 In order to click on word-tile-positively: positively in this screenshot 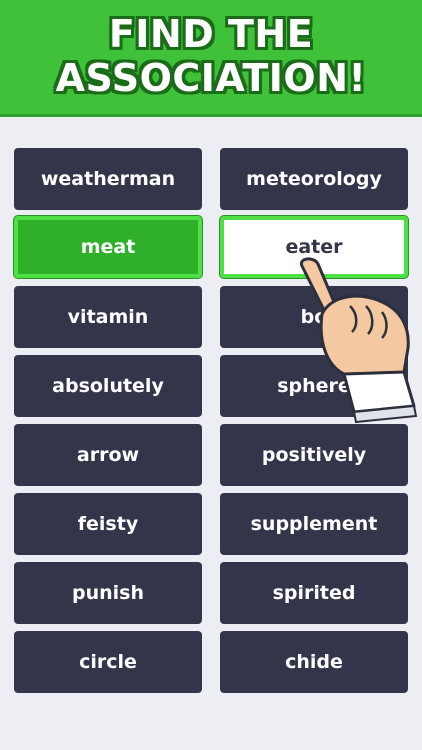, I will do `click(314, 455)`.